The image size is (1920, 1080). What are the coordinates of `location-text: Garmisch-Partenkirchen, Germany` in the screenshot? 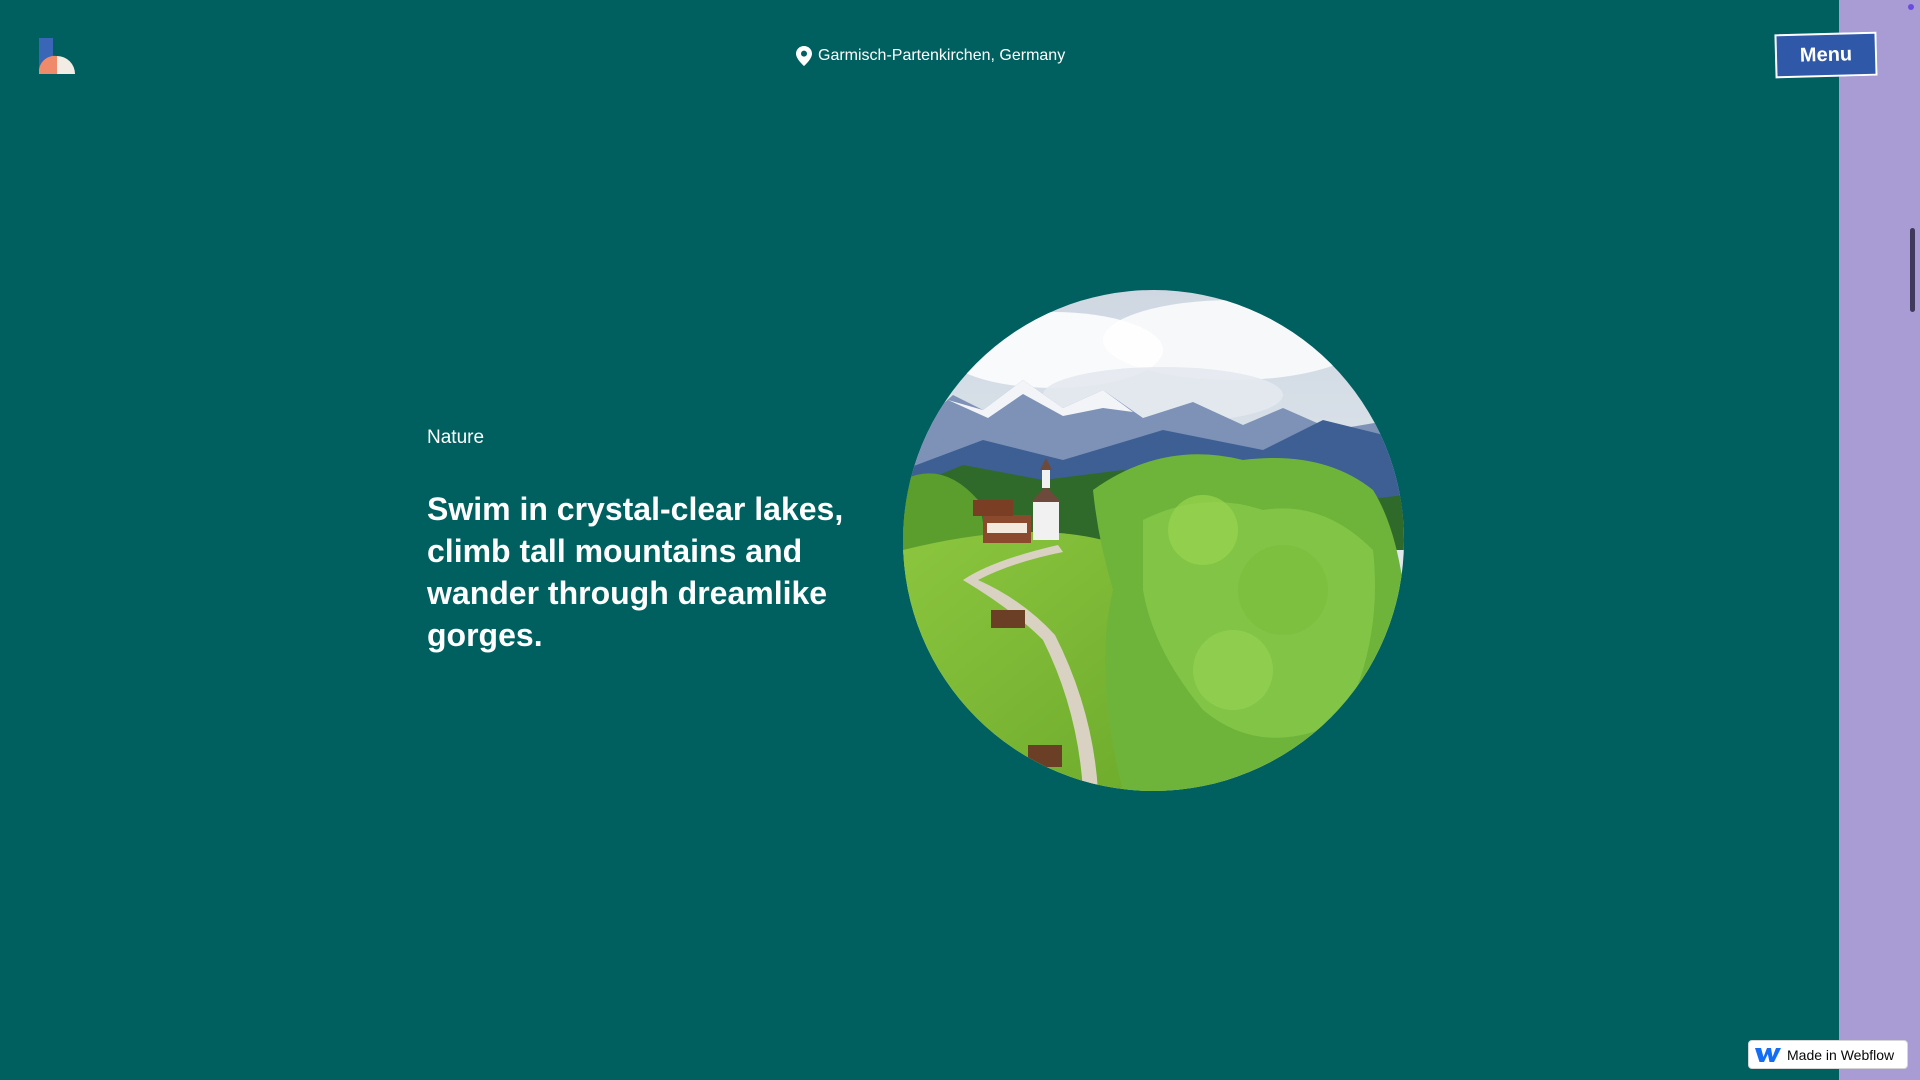 It's located at (942, 55).